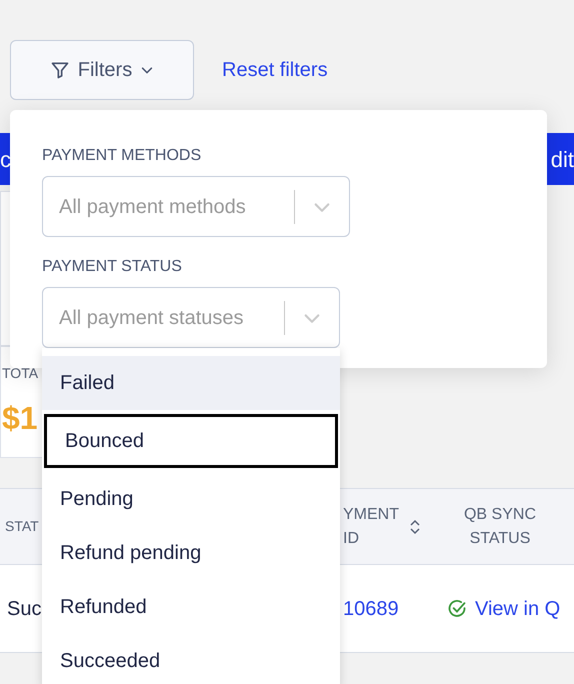 This screenshot has width=574, height=684. Describe the element at coordinates (517, 609) in the screenshot. I see `view-in-link: View in Q` at that location.